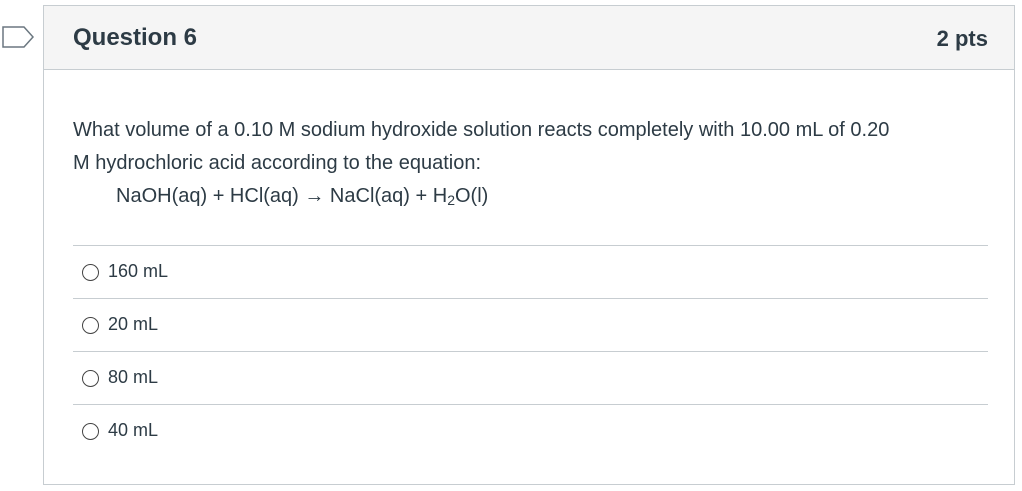 The width and height of the screenshot is (1022, 491). Describe the element at coordinates (530, 377) in the screenshot. I see `answer-option: 80 mL` at that location.